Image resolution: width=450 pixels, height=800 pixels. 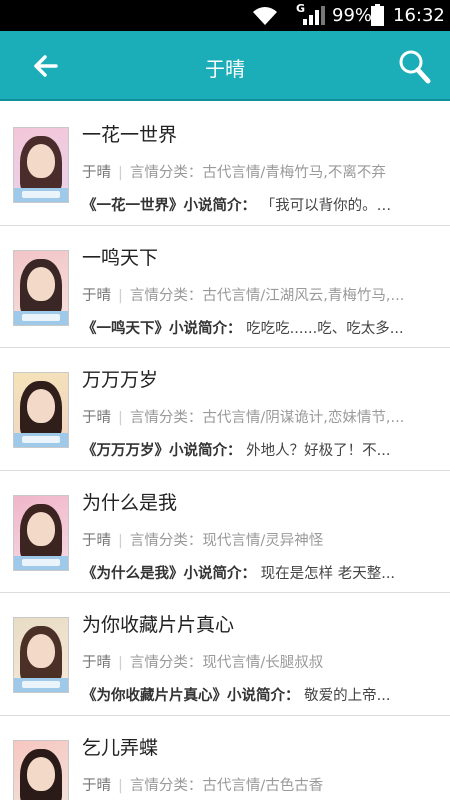 What do you see at coordinates (169, 573) in the screenshot?
I see `description-label: 《为什么是我》小说简介：` at bounding box center [169, 573].